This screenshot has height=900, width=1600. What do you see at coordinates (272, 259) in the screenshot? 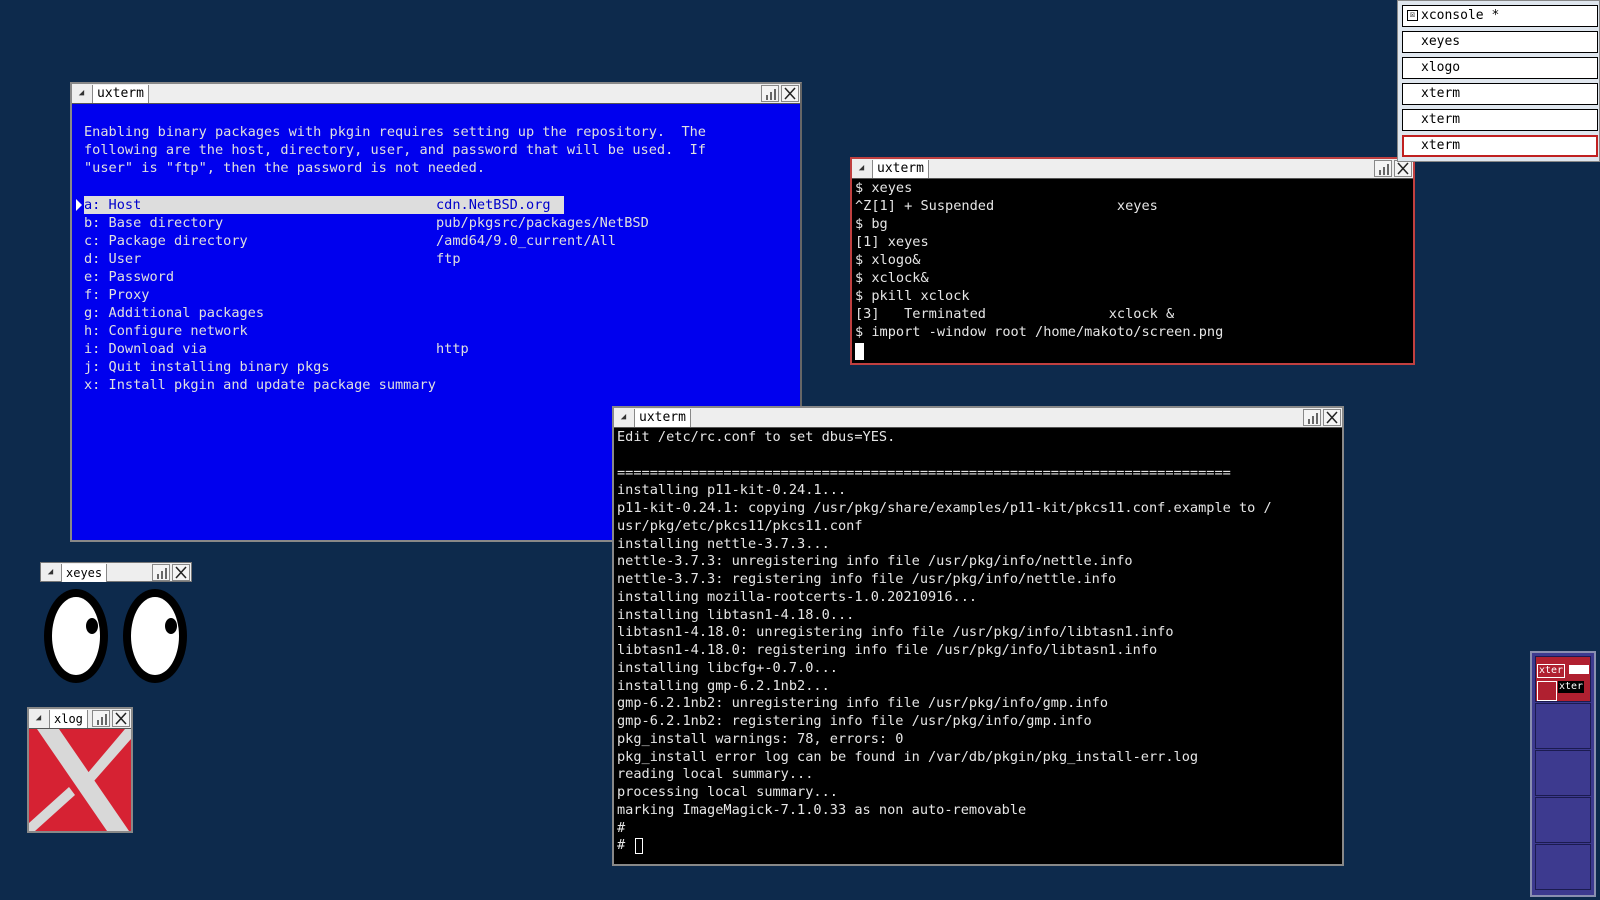
I see `menu-option-user: d: User ftp` at bounding box center [272, 259].